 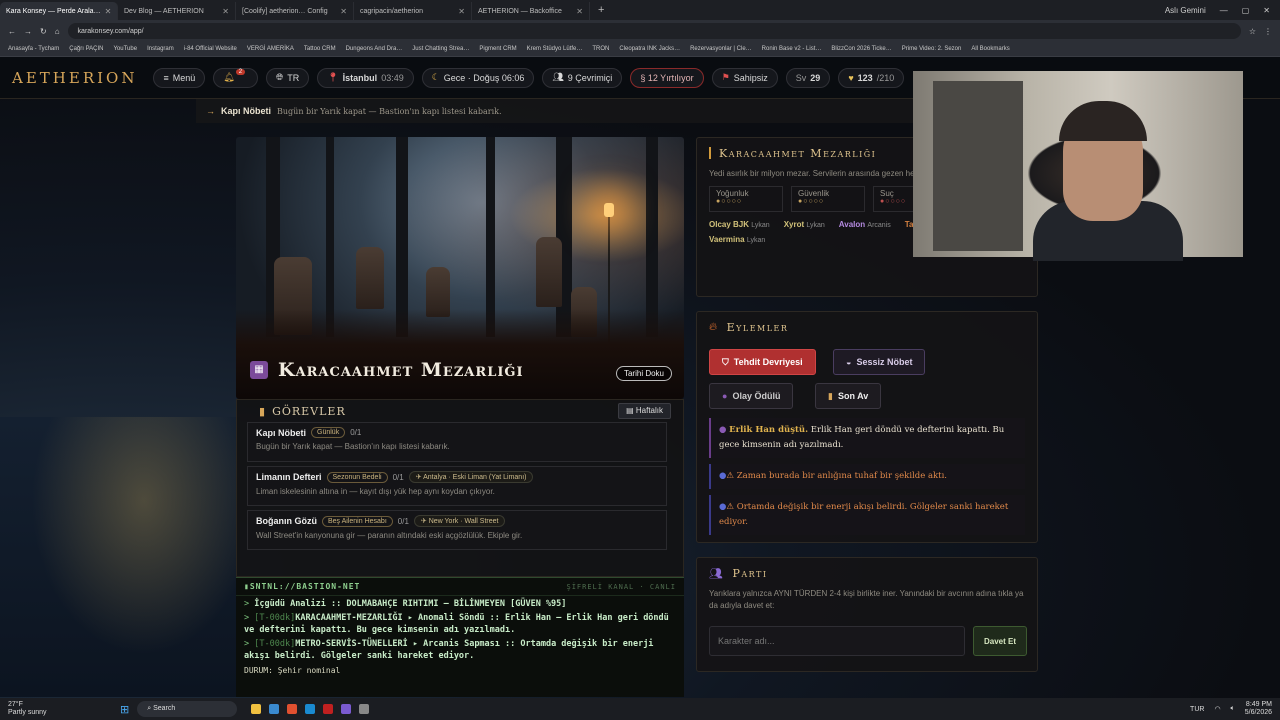 What do you see at coordinates (459, 521) in the screenshot?
I see `quest-location: ✈ New York · Wall Street` at bounding box center [459, 521].